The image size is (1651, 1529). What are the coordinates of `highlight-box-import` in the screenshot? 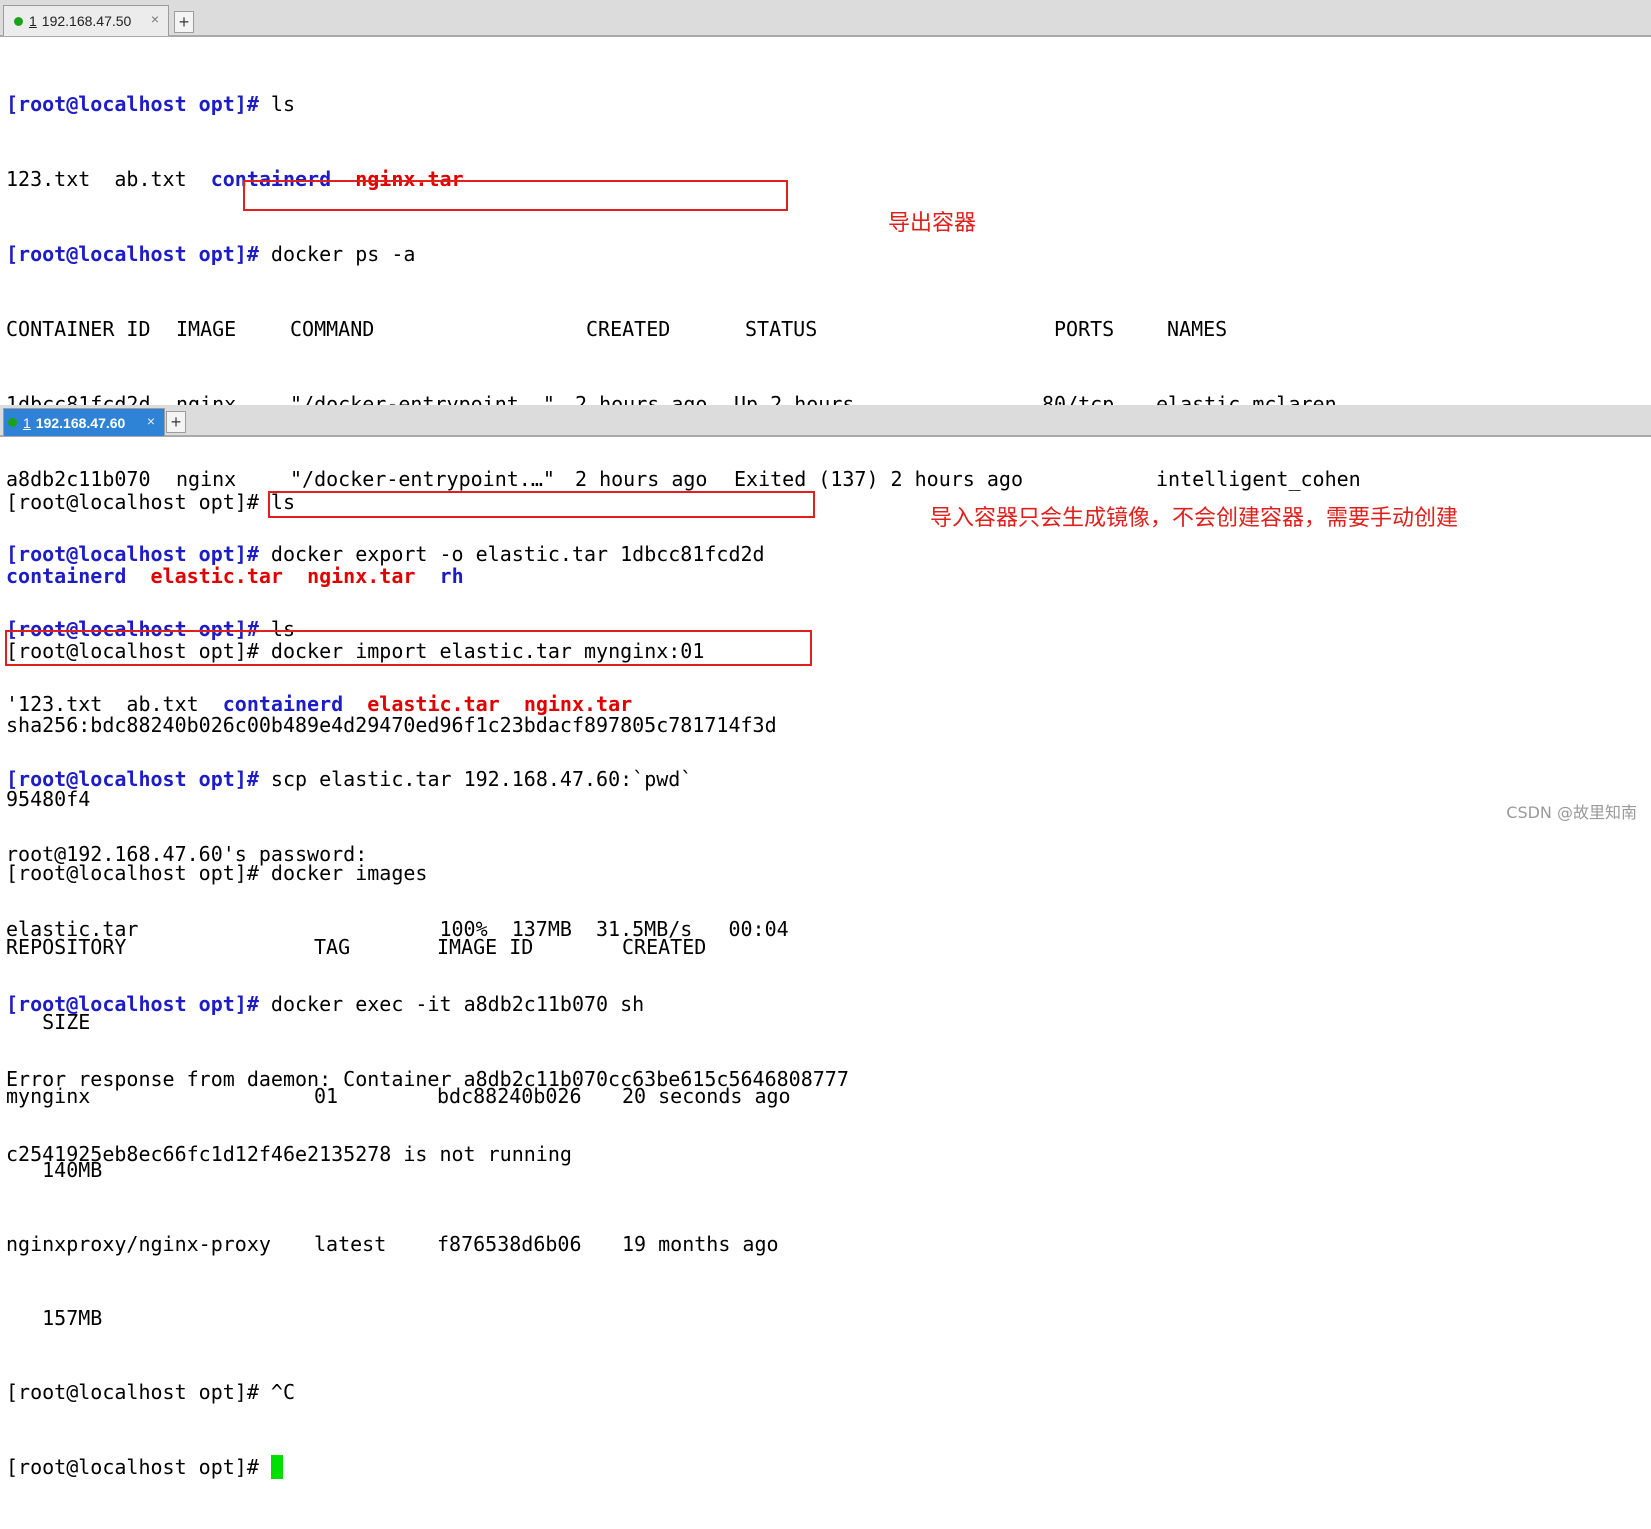 It's located at (541, 504).